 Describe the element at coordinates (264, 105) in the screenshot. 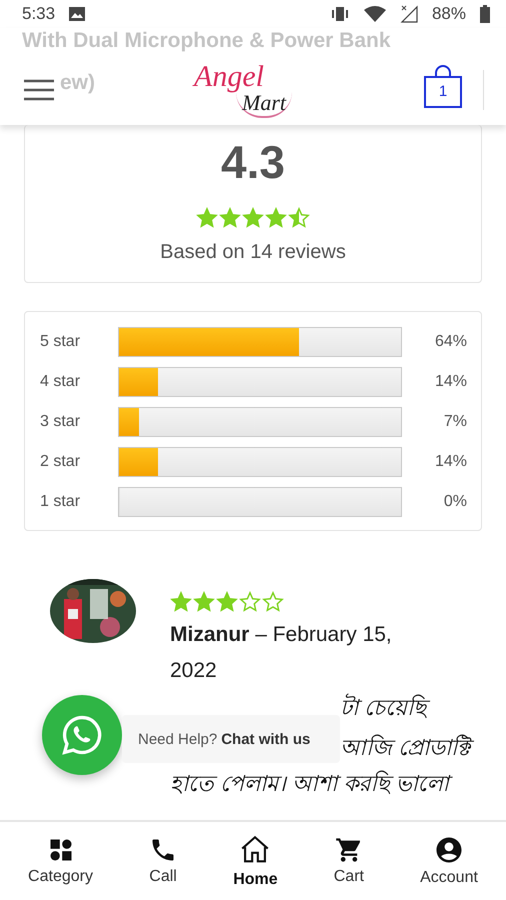

I see `logo-text: Mart` at that location.